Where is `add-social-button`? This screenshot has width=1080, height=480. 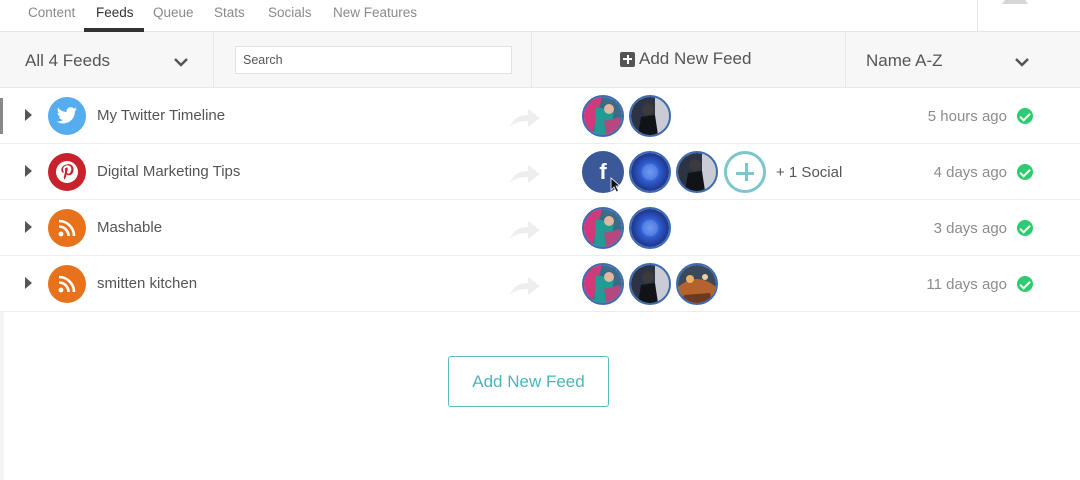
add-social-button is located at coordinates (745, 172).